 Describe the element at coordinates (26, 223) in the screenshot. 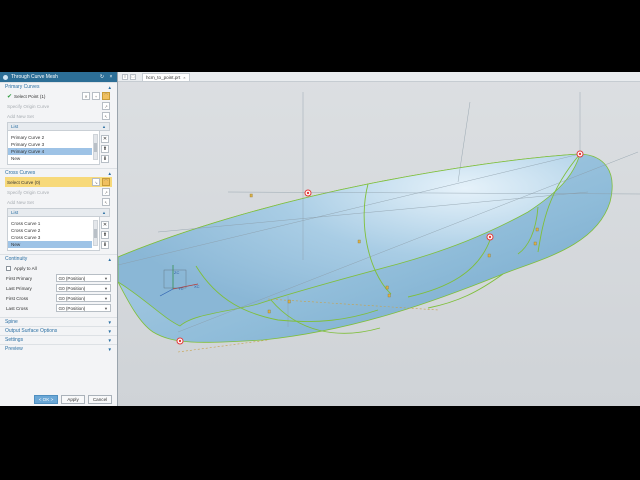

I see `list-item-label: Cross Curve 1` at that location.